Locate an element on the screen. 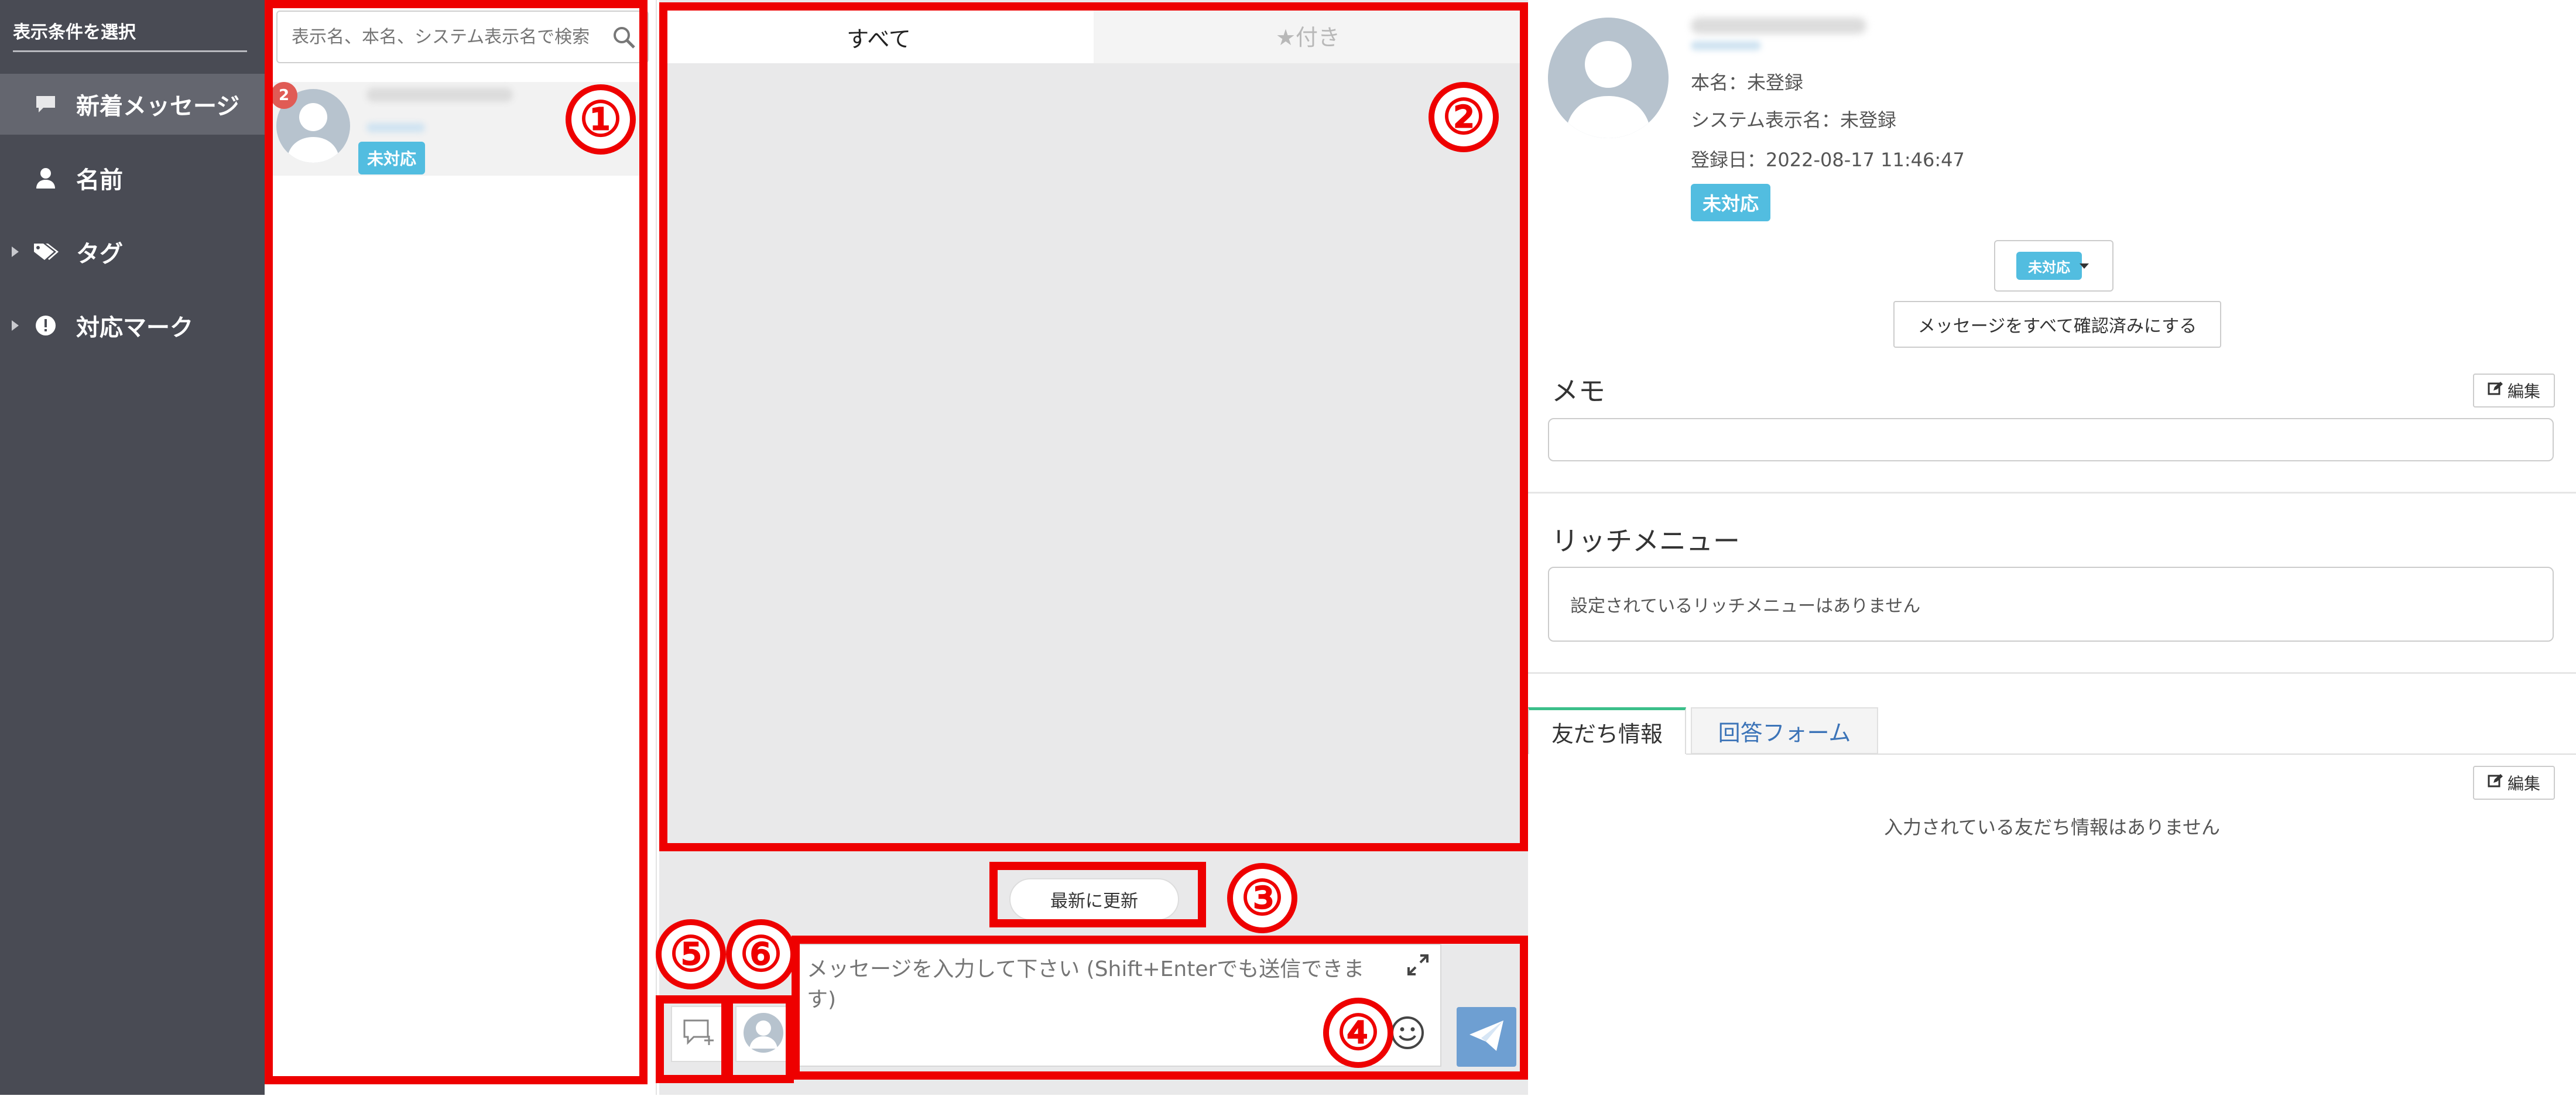 This screenshot has height=1113, width=2576. sender-avatar-button is located at coordinates (763, 1034).